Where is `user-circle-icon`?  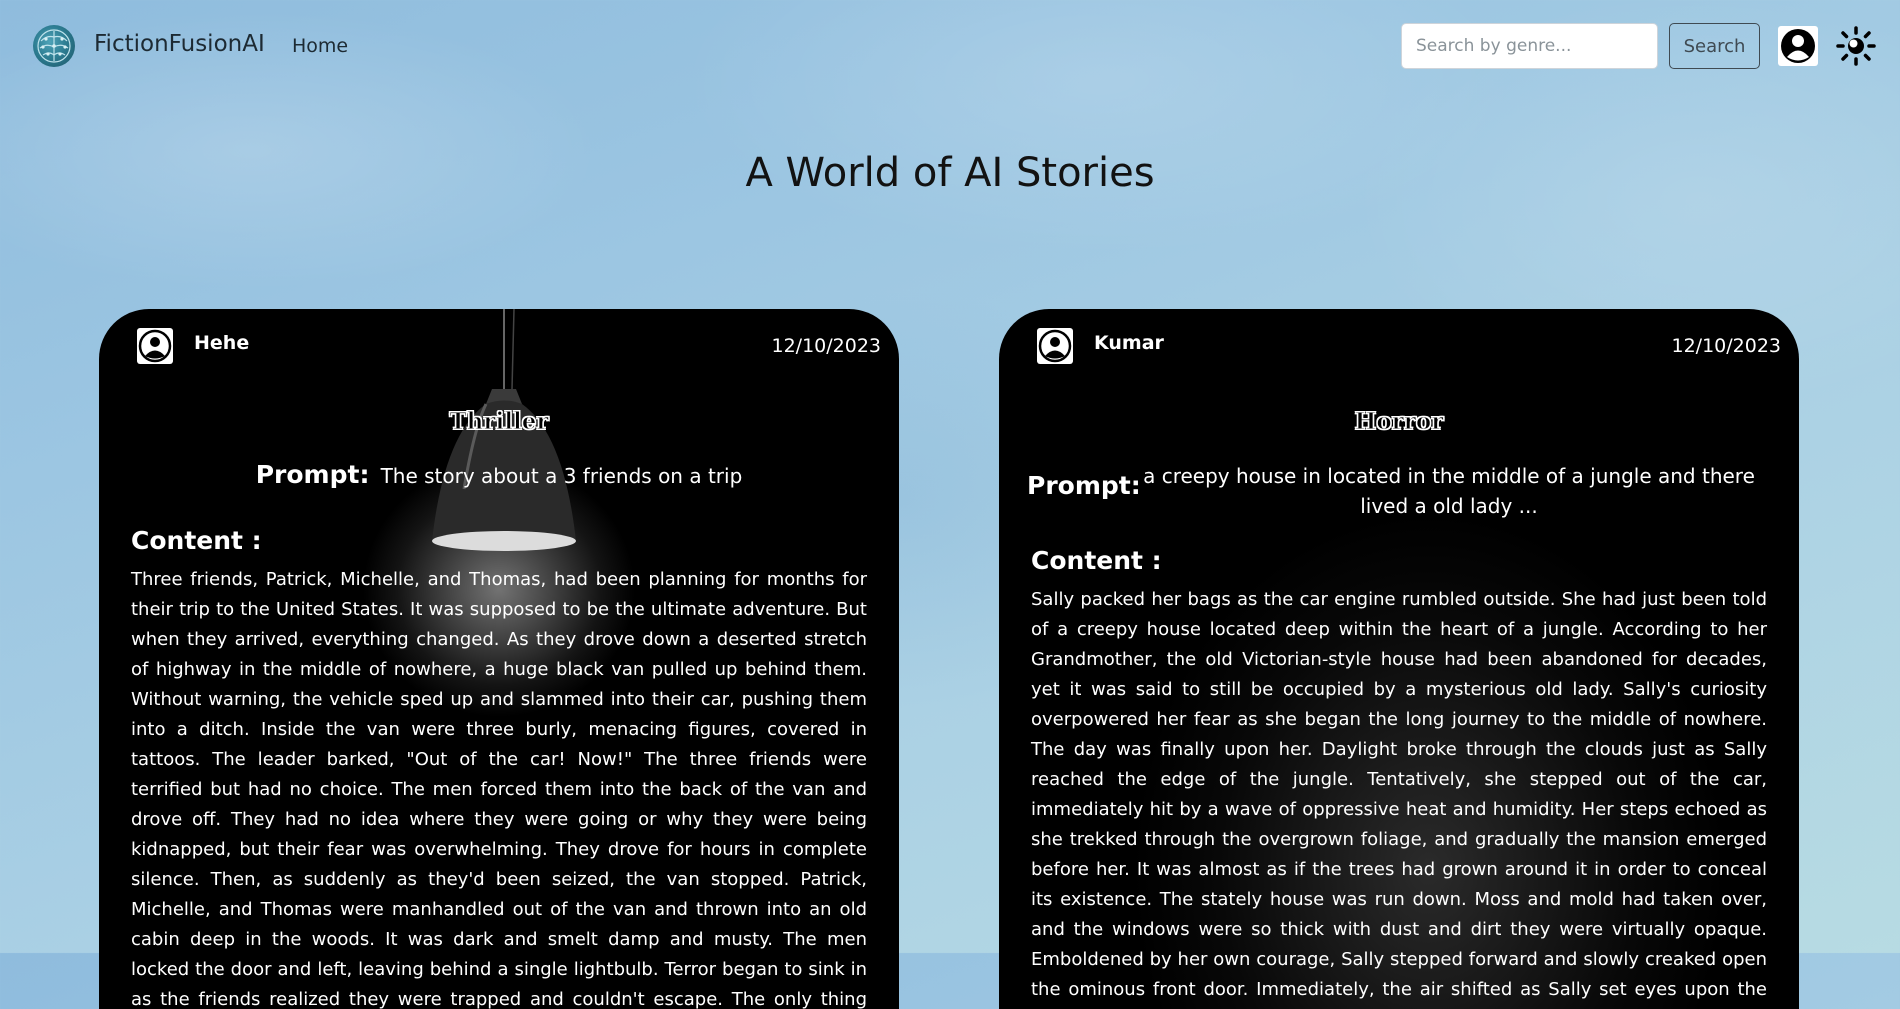 user-circle-icon is located at coordinates (1798, 46).